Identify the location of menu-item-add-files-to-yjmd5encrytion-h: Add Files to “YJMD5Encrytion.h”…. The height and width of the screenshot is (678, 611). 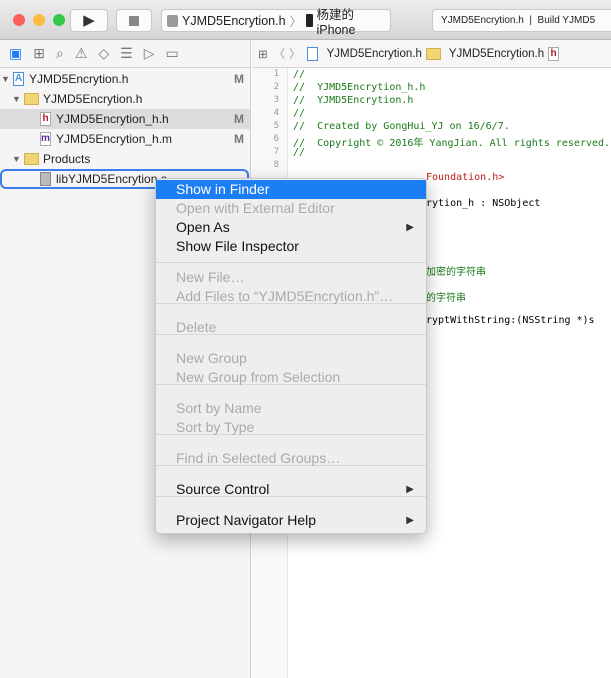
(291, 296).